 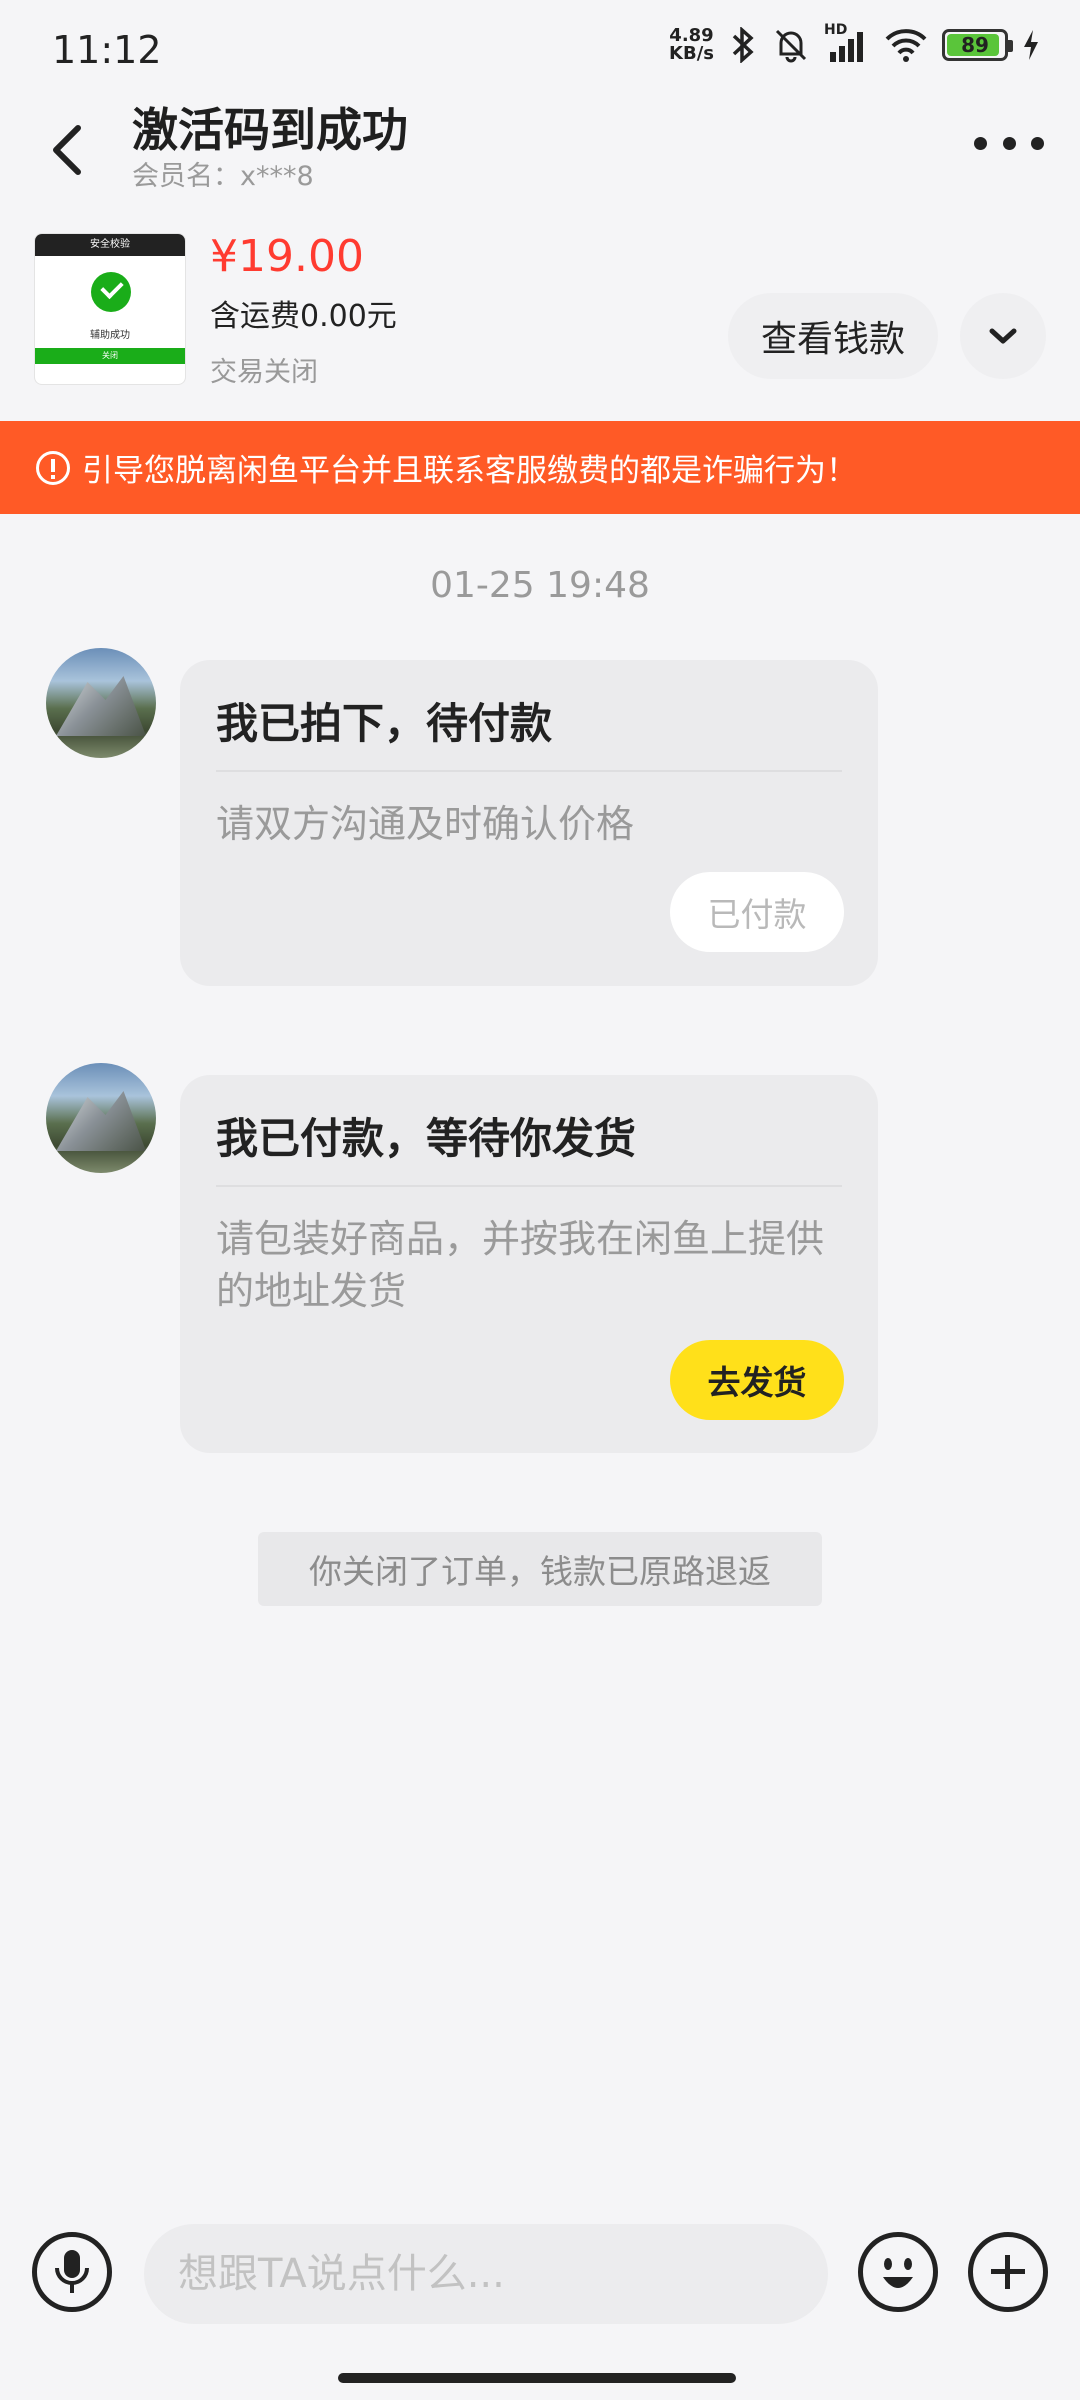 What do you see at coordinates (264, 372) in the screenshot?
I see `trade-status: 交易关闭` at bounding box center [264, 372].